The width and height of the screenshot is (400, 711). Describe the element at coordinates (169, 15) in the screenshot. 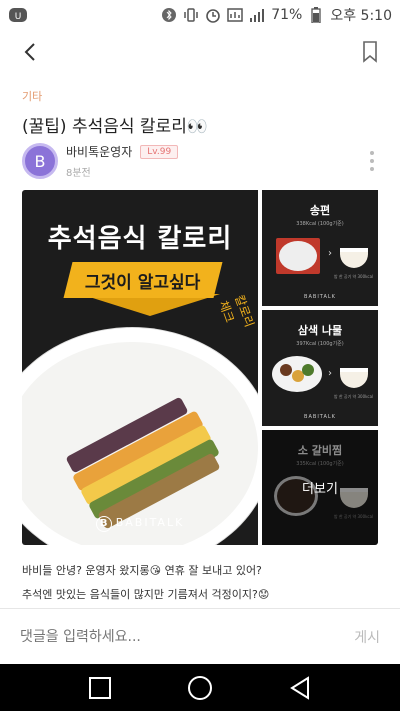

I see `bluetooth-icon` at that location.